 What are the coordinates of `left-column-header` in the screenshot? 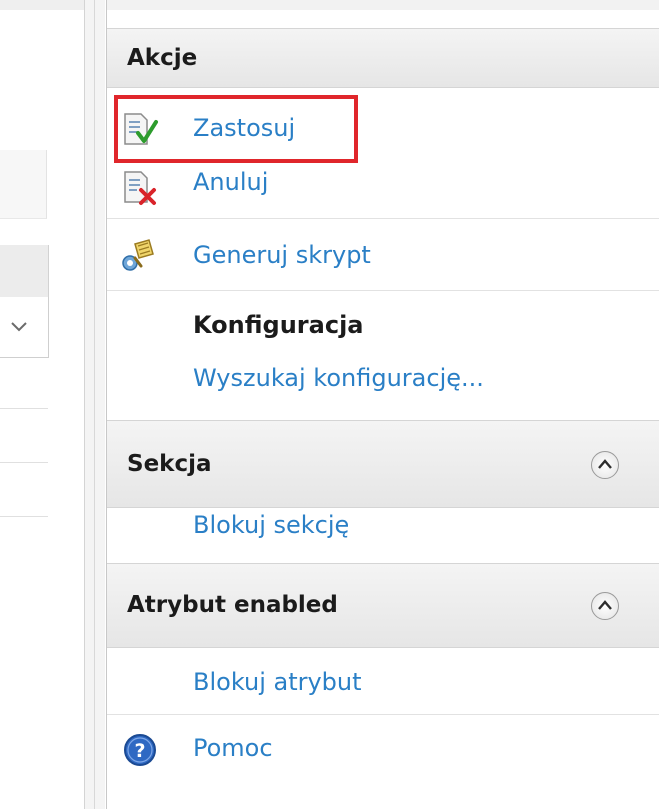 It's located at (24, 271).